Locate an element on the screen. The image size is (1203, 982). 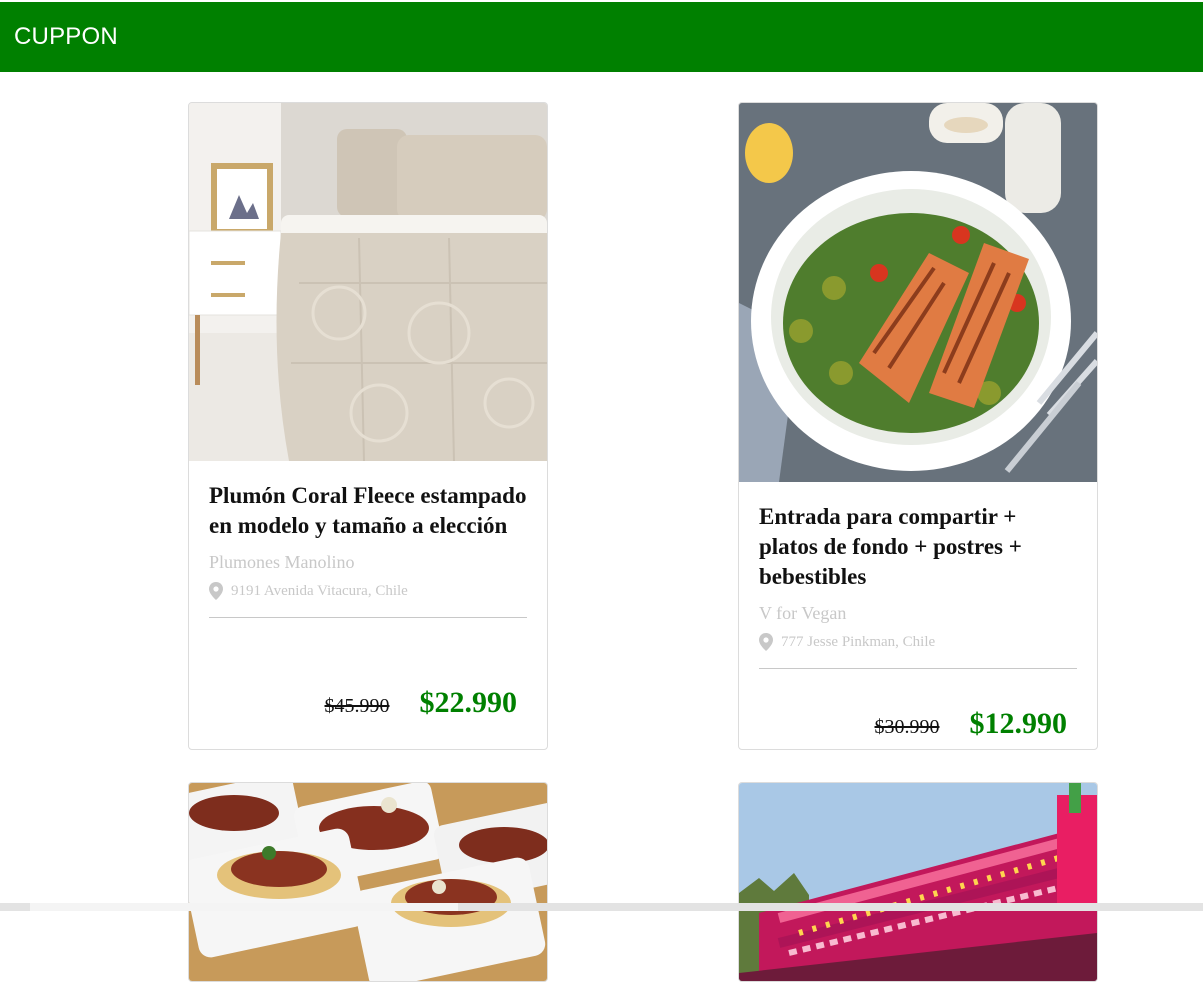
deal-image-amusement-ride is located at coordinates (918, 882).